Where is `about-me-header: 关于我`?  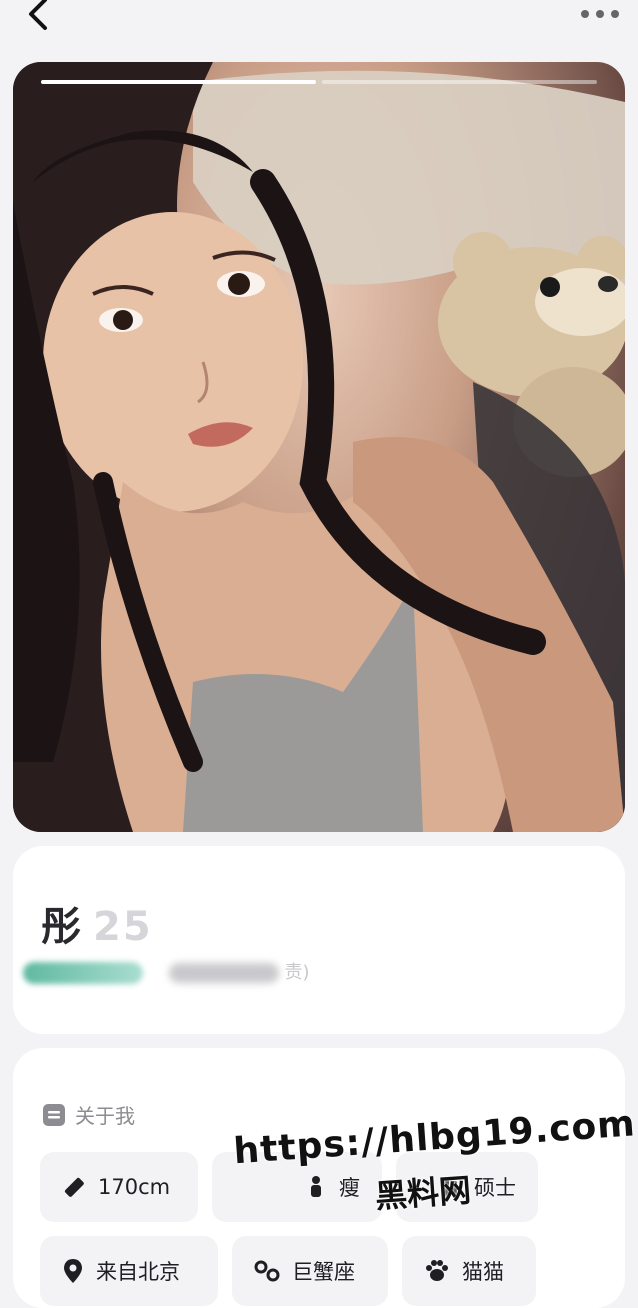
about-me-header: 关于我 is located at coordinates (89, 1114).